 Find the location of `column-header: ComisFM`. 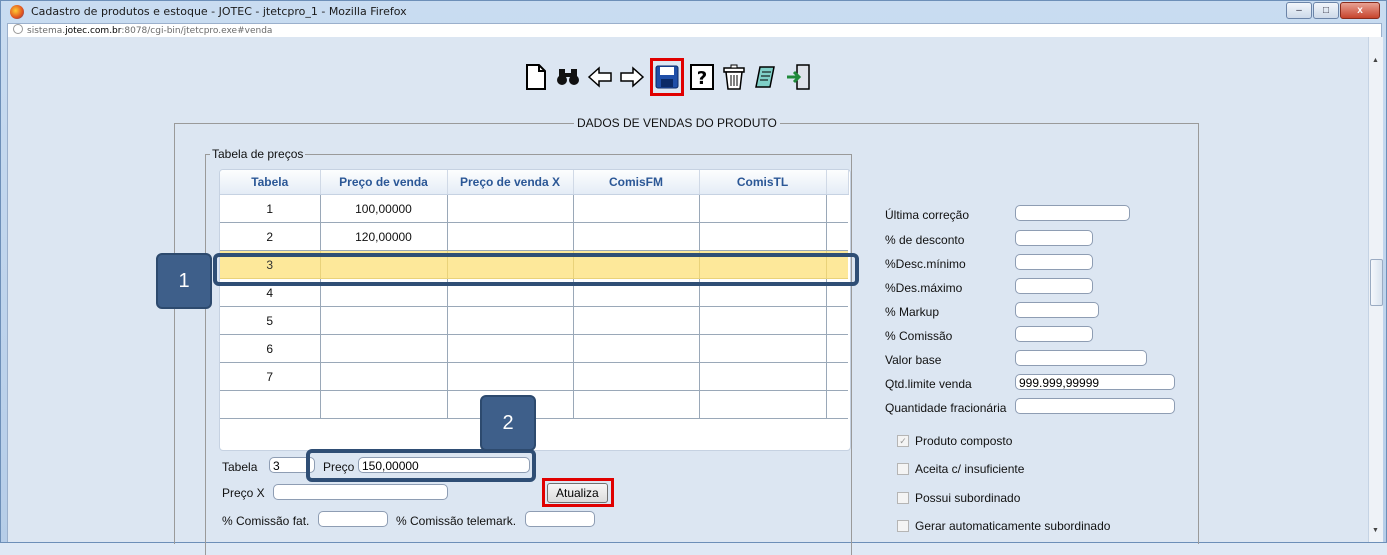

column-header: ComisFM is located at coordinates (636, 182).